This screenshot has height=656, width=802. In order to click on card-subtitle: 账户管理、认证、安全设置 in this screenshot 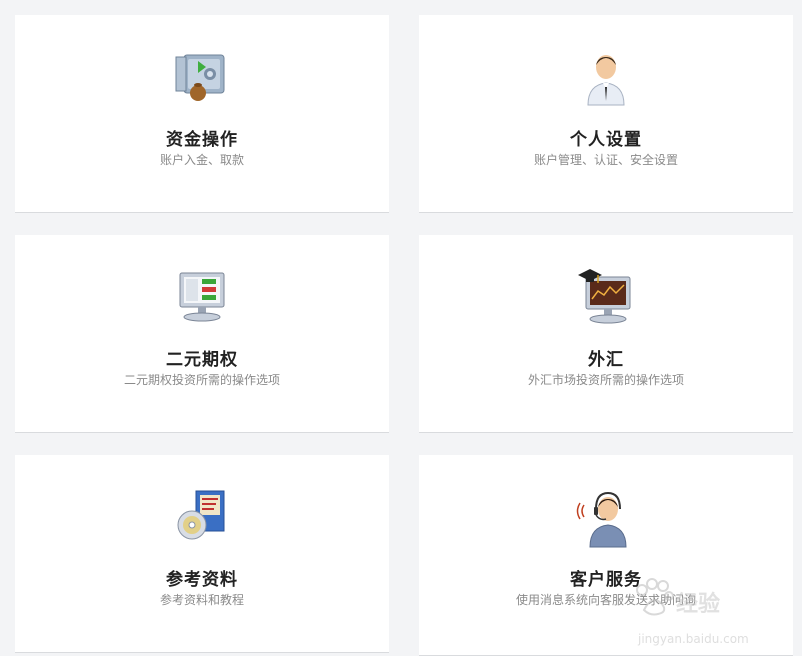, I will do `click(605, 160)`.